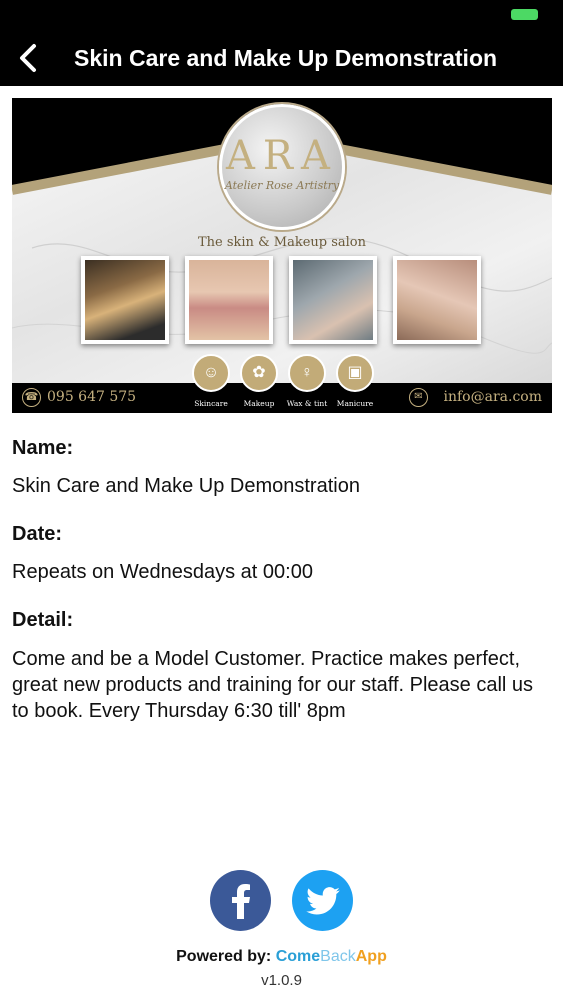 This screenshot has width=563, height=1000. Describe the element at coordinates (333, 300) in the screenshot. I see `manicure-photo` at that location.